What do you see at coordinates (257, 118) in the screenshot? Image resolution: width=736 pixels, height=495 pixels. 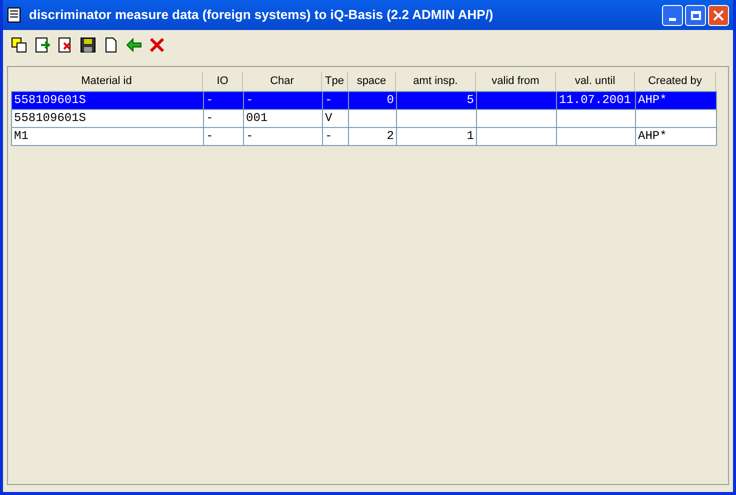 I see `table-cell: 001` at bounding box center [257, 118].